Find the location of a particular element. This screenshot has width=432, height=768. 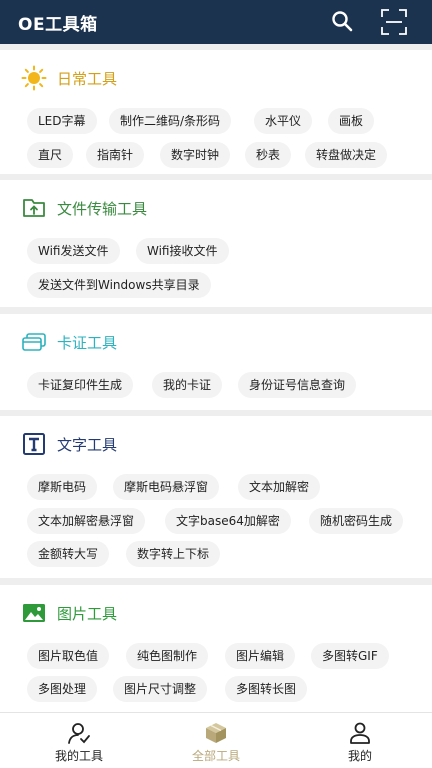

tool-chip: 画板 is located at coordinates (351, 121).